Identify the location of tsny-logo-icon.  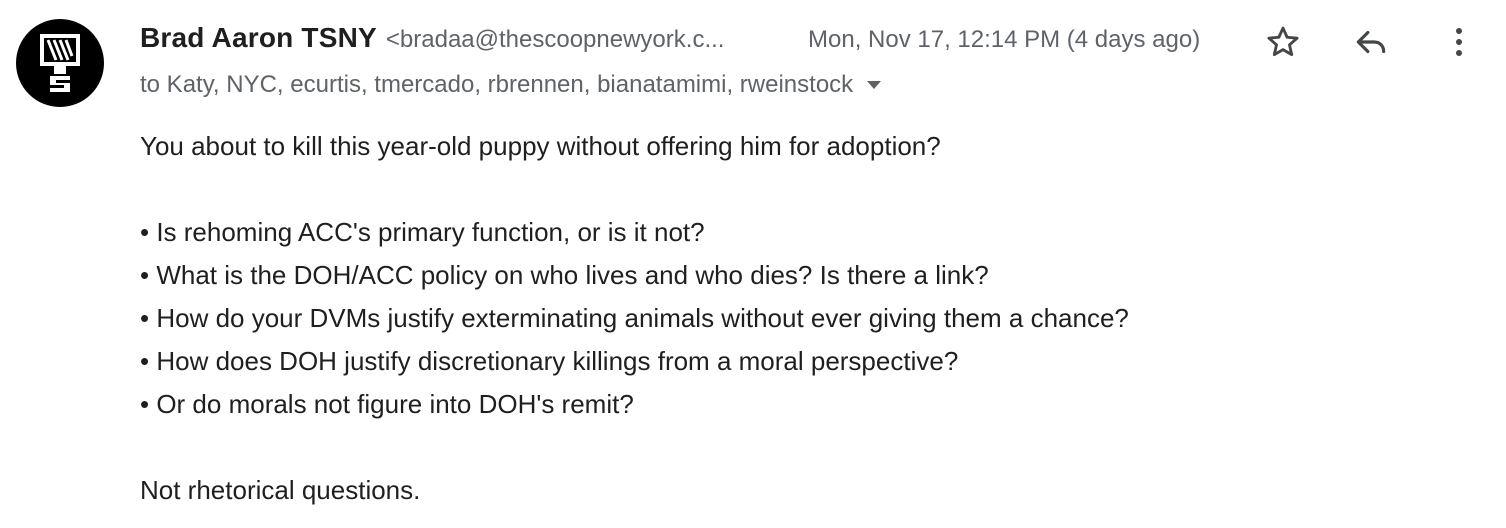
(60, 63).